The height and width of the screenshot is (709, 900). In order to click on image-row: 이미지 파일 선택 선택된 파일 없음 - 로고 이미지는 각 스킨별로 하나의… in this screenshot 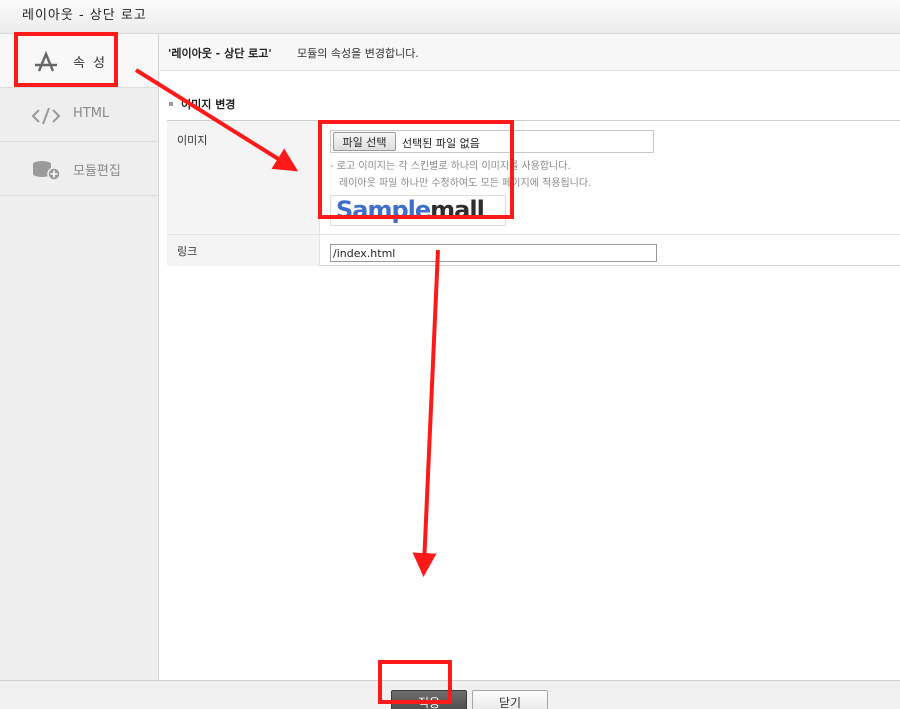, I will do `click(533, 178)`.